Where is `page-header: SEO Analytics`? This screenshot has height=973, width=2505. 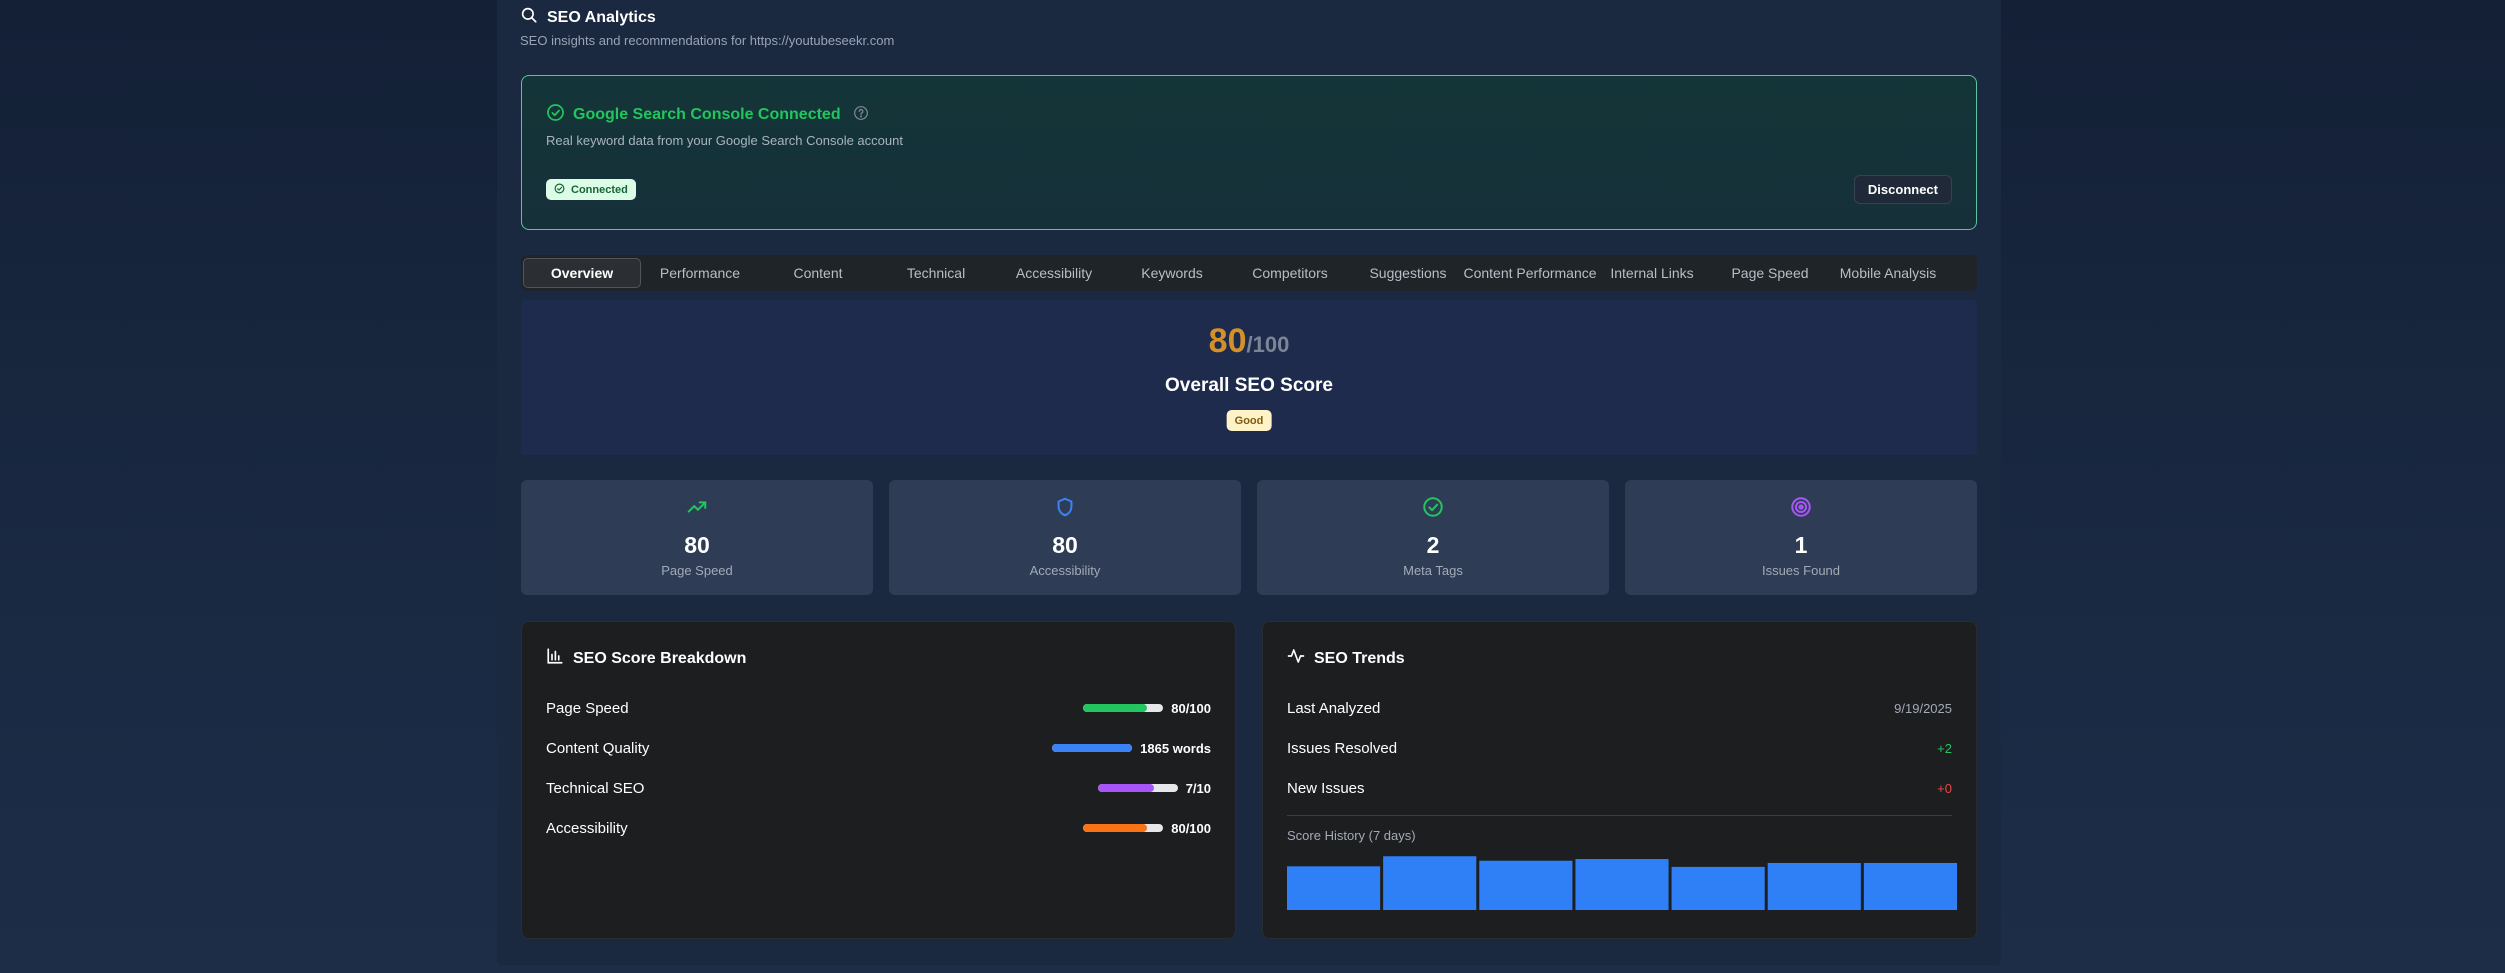 page-header: SEO Analytics is located at coordinates (588, 17).